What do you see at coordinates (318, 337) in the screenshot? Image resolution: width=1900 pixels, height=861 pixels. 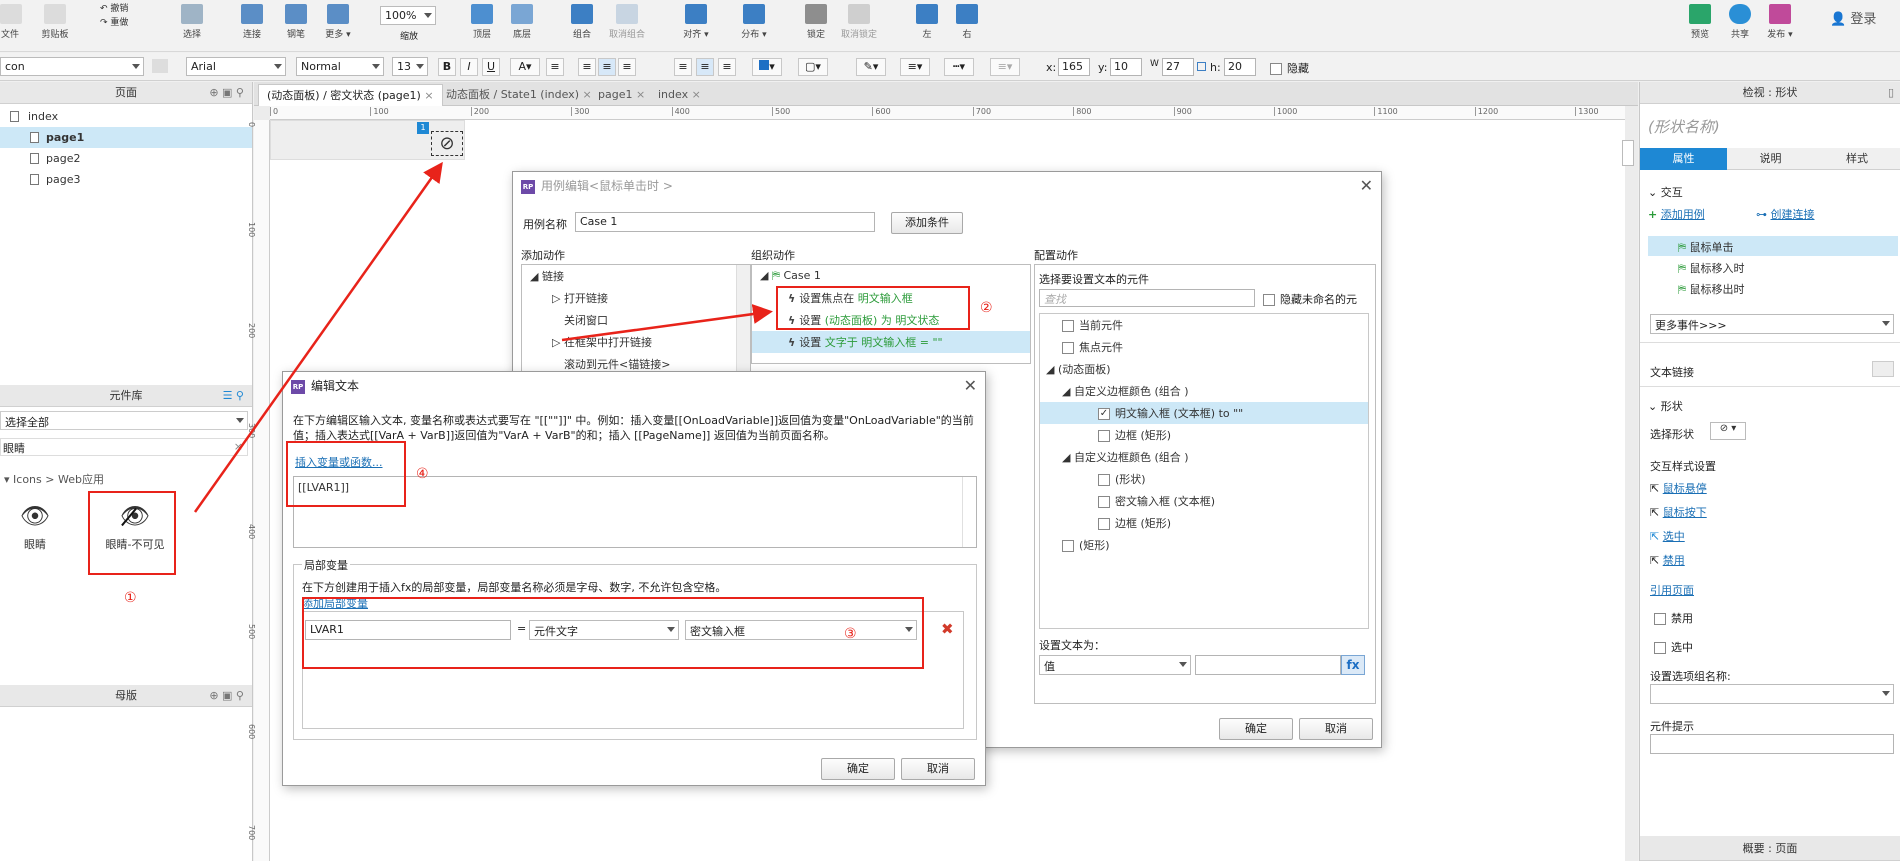 I see `arrow-widget-to-canvas` at bounding box center [318, 337].